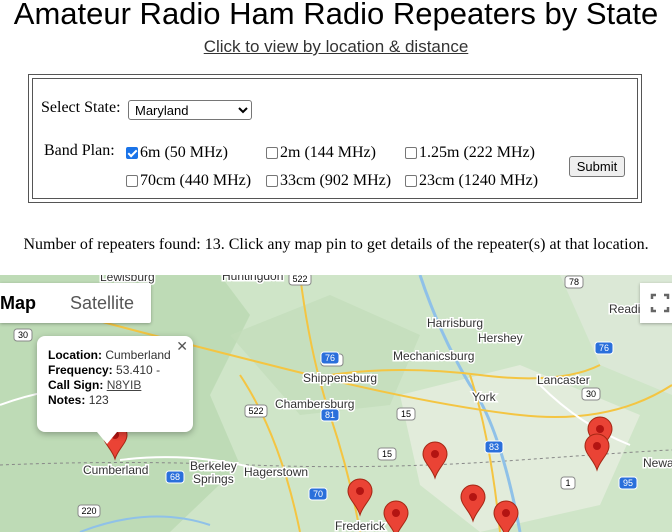 The height and width of the screenshot is (532, 672). I want to click on info-notes-value: 123, so click(98, 400).